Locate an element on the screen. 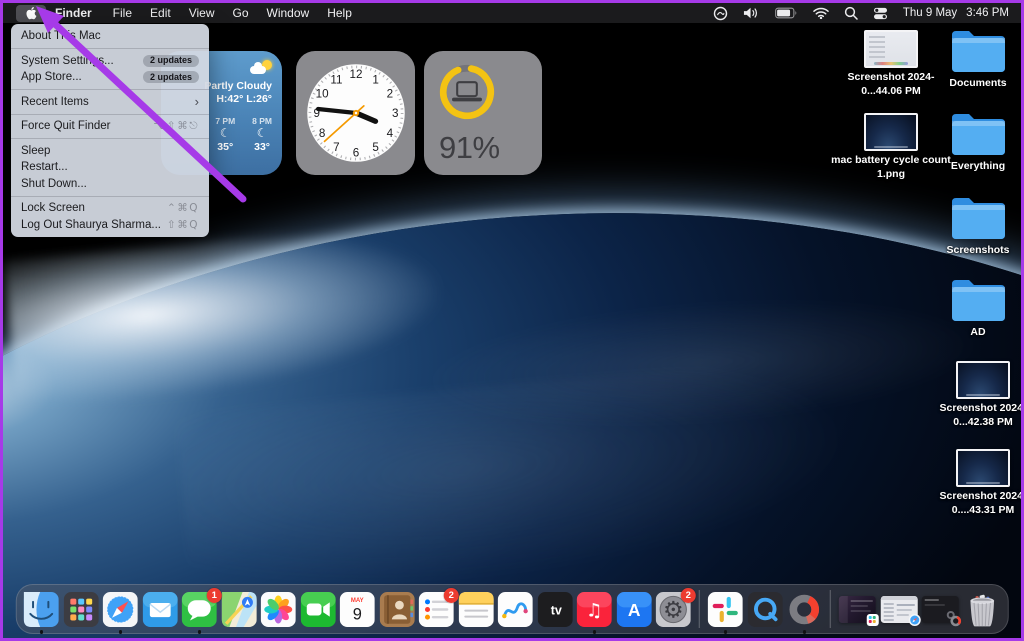 This screenshot has height=641, width=1024. slack-mini-badge is located at coordinates (872, 619).